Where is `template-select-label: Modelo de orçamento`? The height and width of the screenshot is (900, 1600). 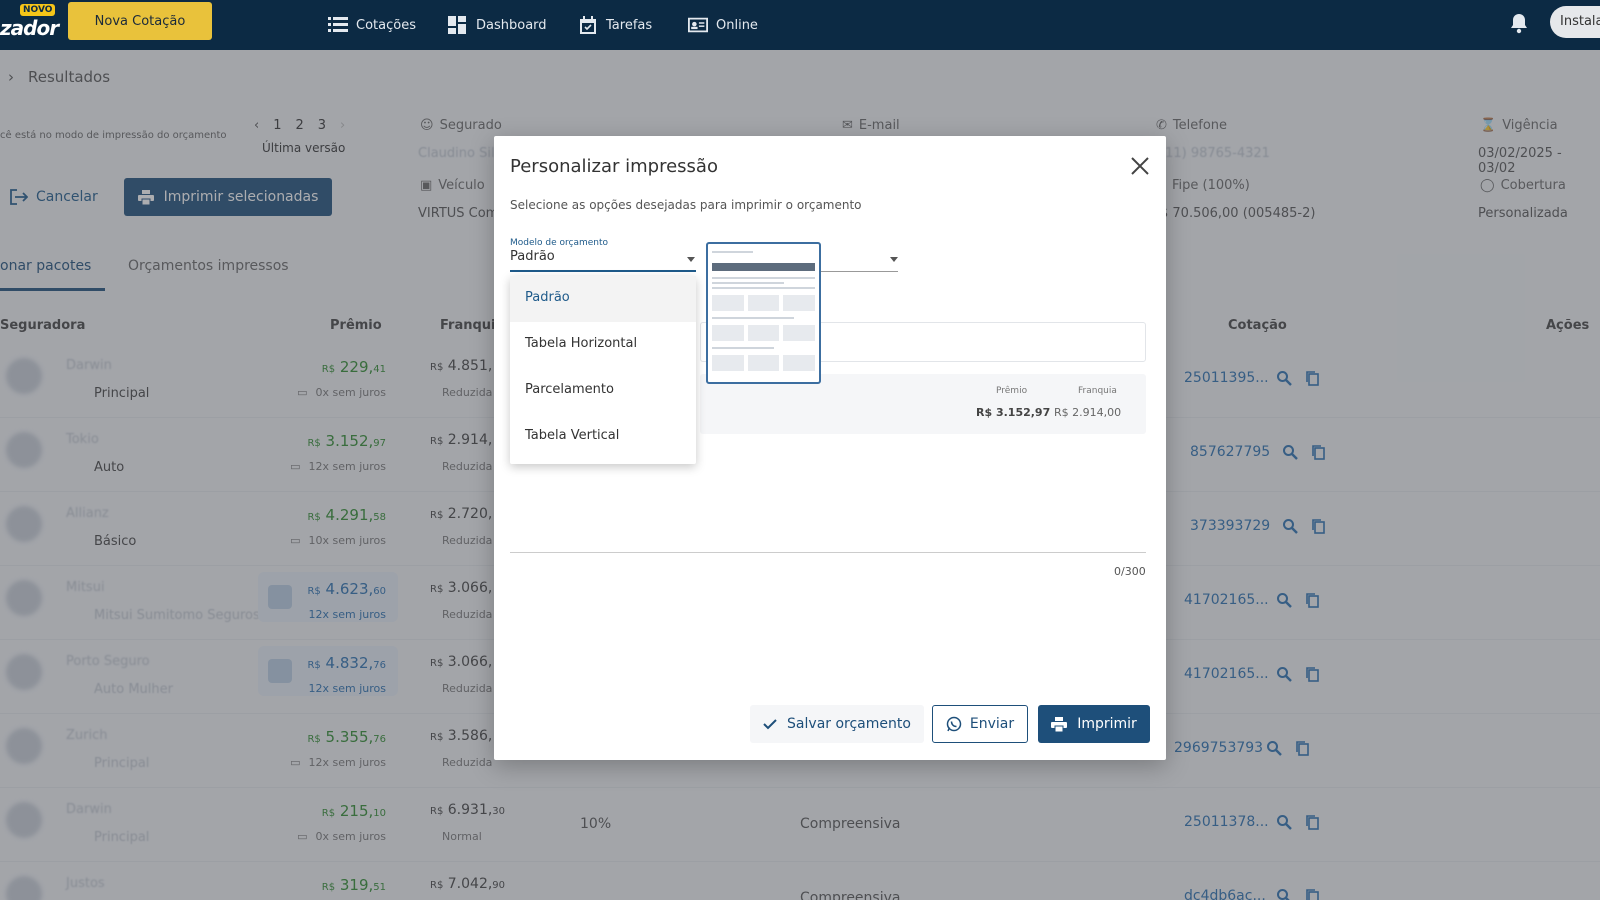 template-select-label: Modelo de orçamento is located at coordinates (559, 243).